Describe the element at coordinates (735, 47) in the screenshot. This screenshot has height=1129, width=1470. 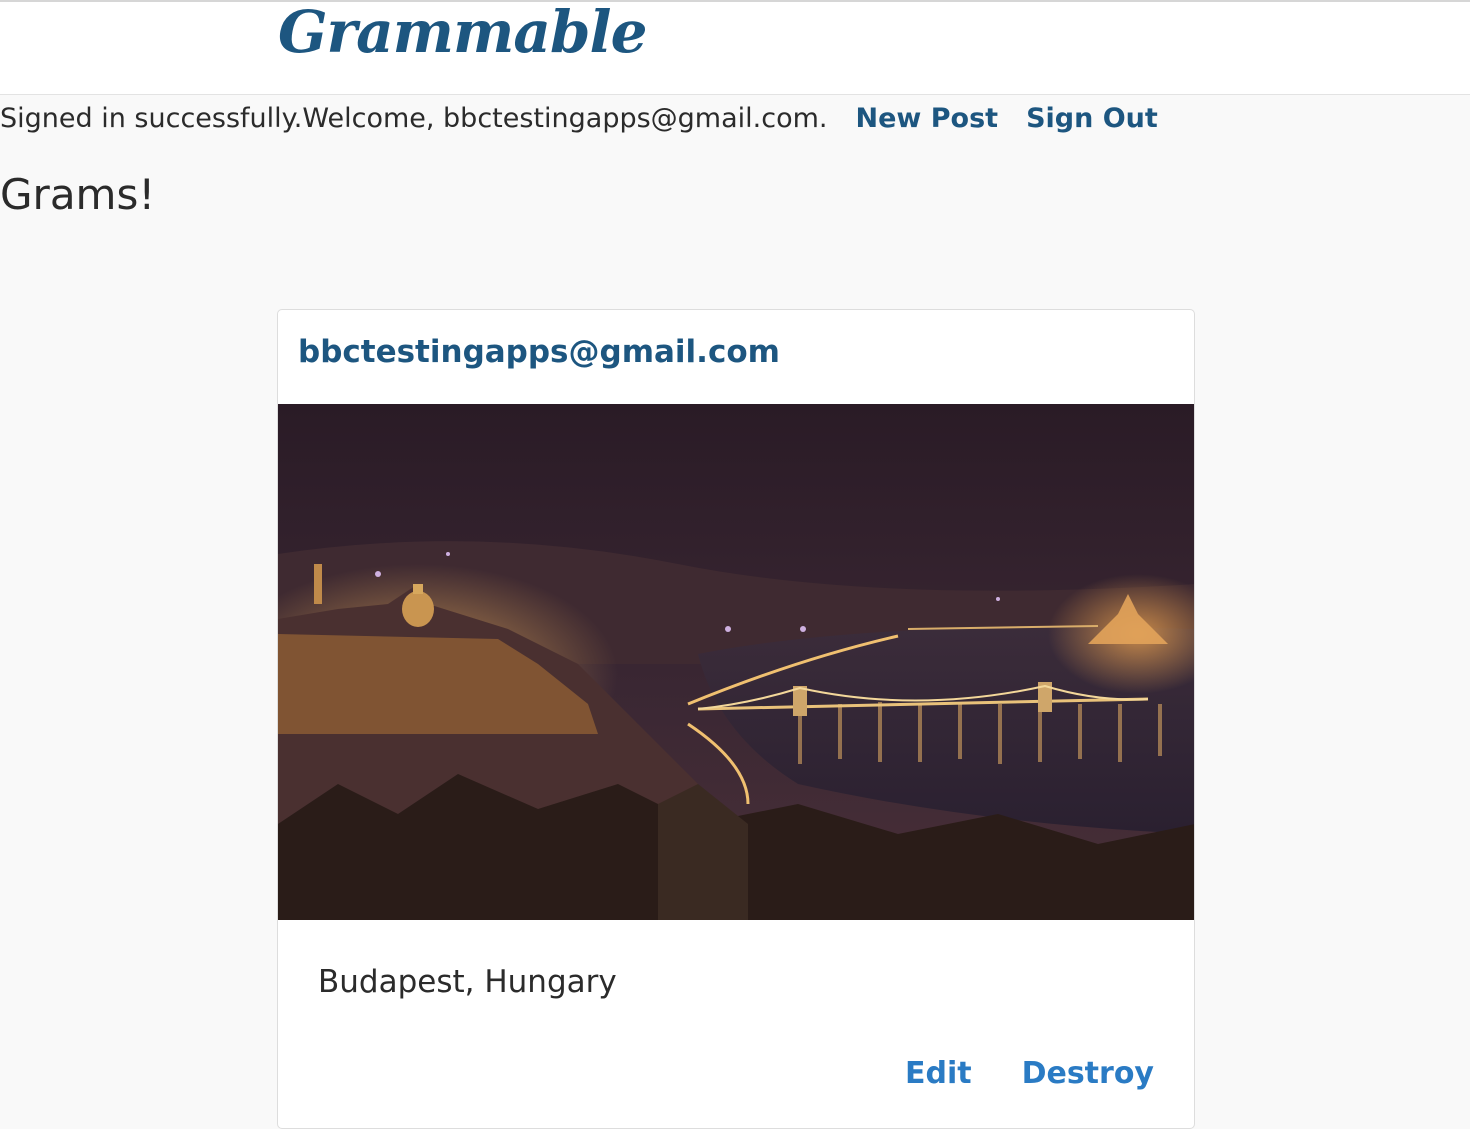
I see `site-header: Grammable` at that location.